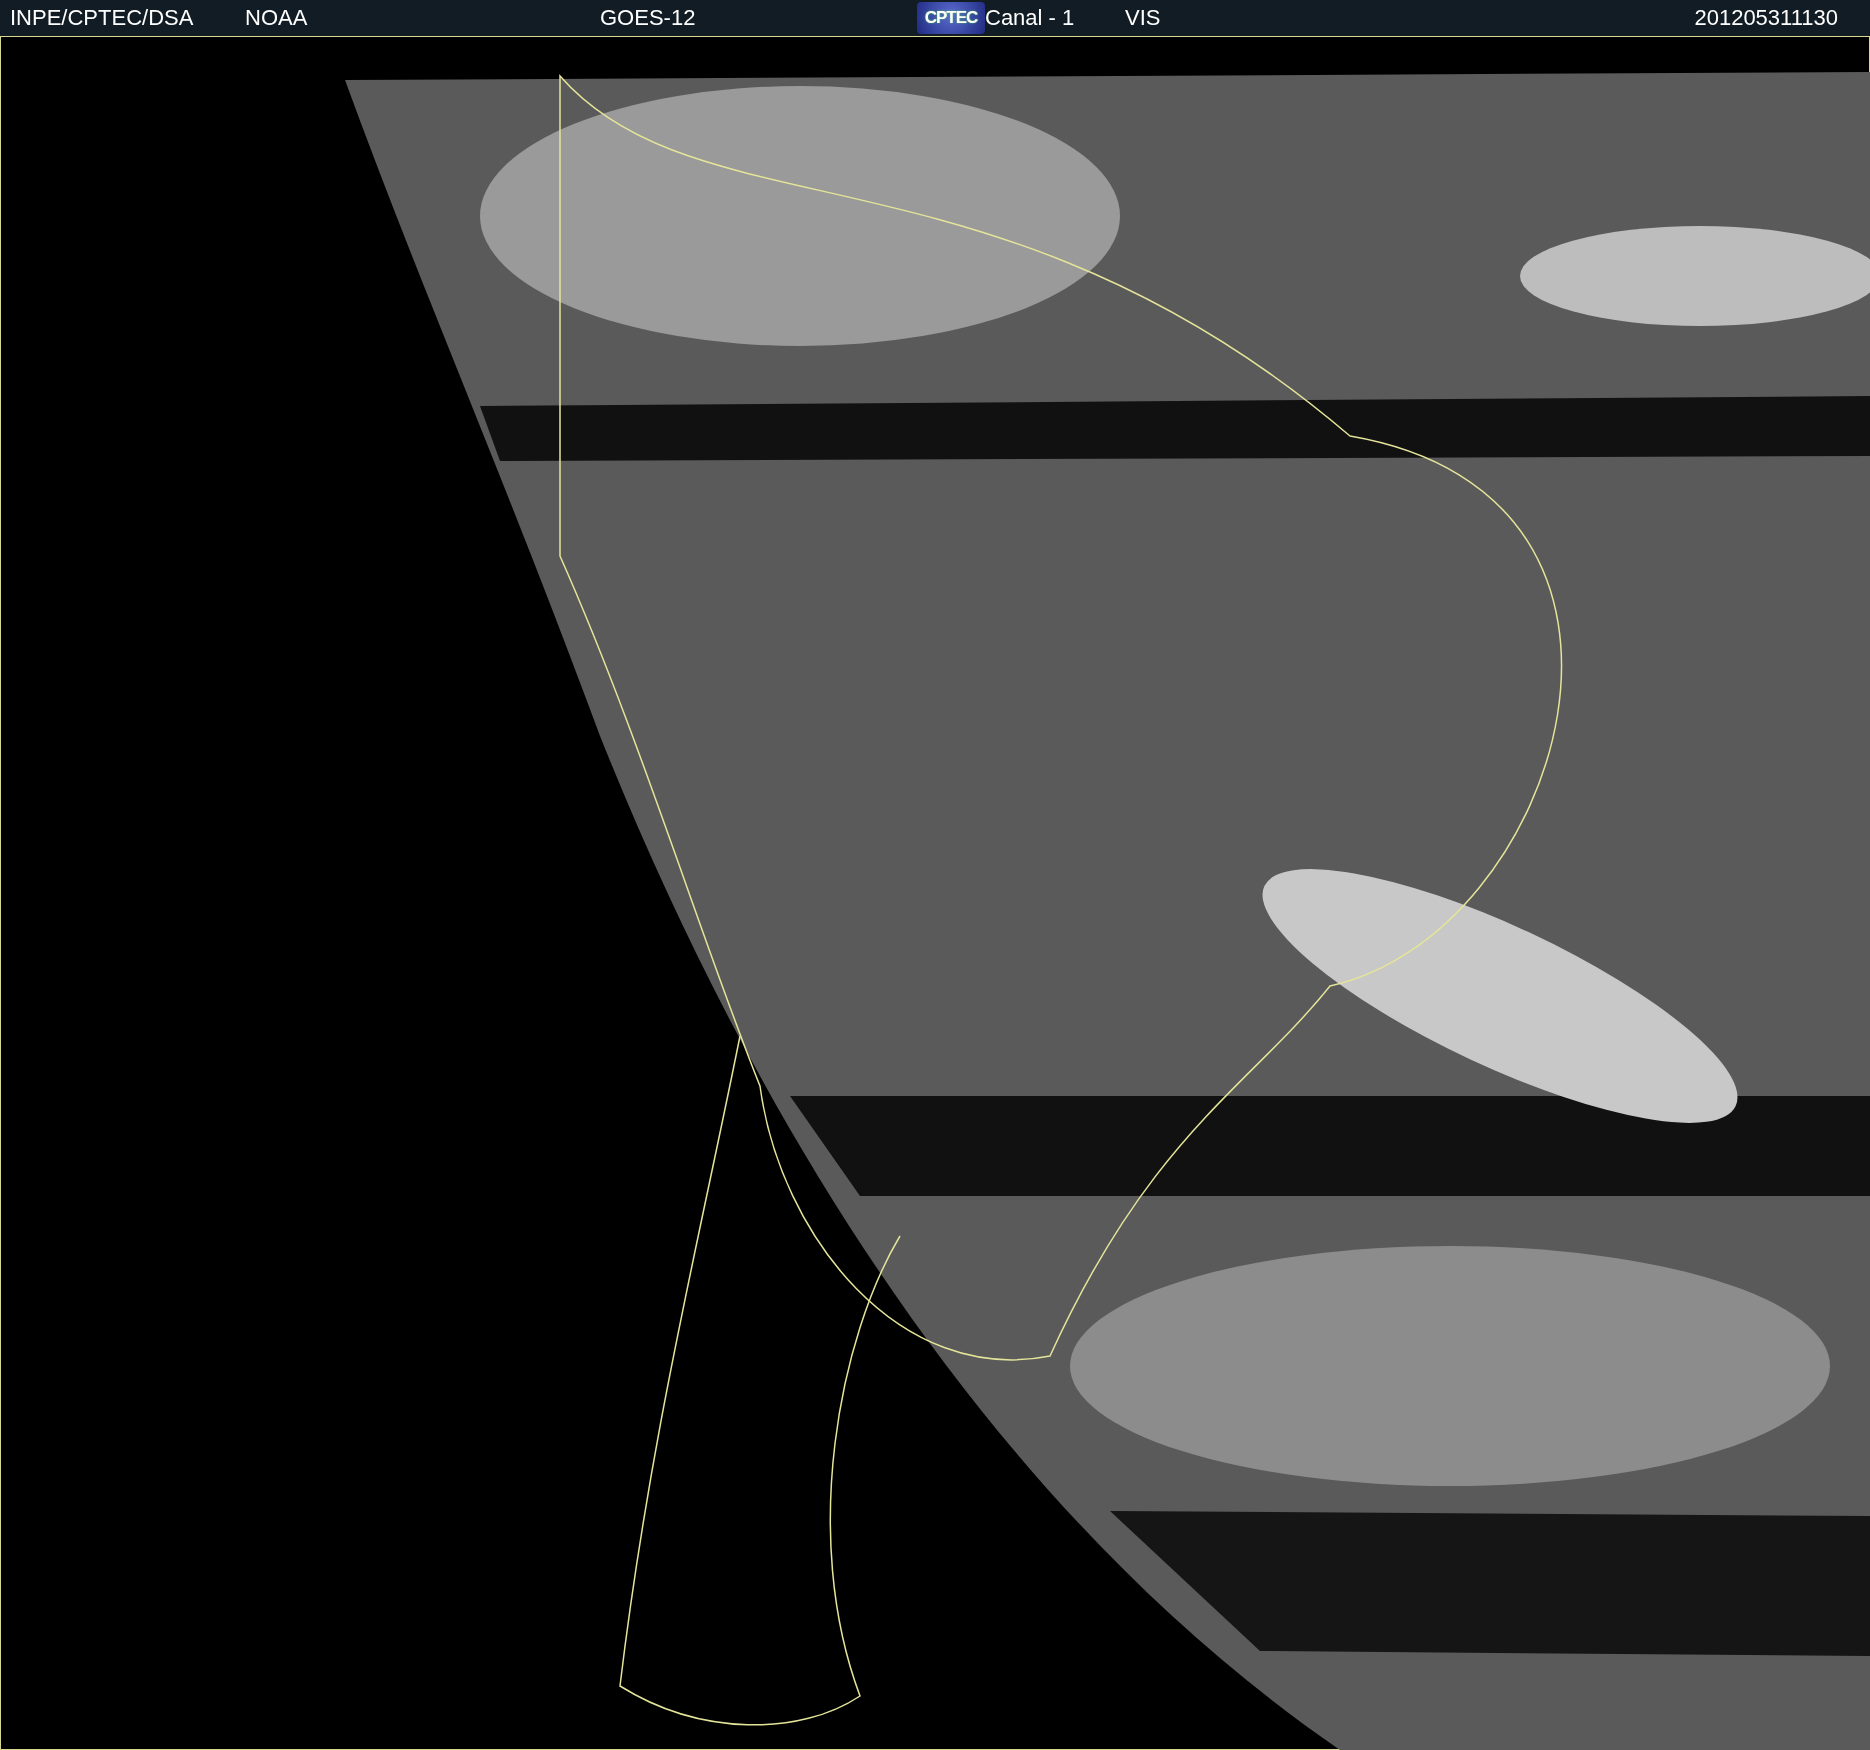  Describe the element at coordinates (951, 18) in the screenshot. I see `logo: CPTEC` at that location.